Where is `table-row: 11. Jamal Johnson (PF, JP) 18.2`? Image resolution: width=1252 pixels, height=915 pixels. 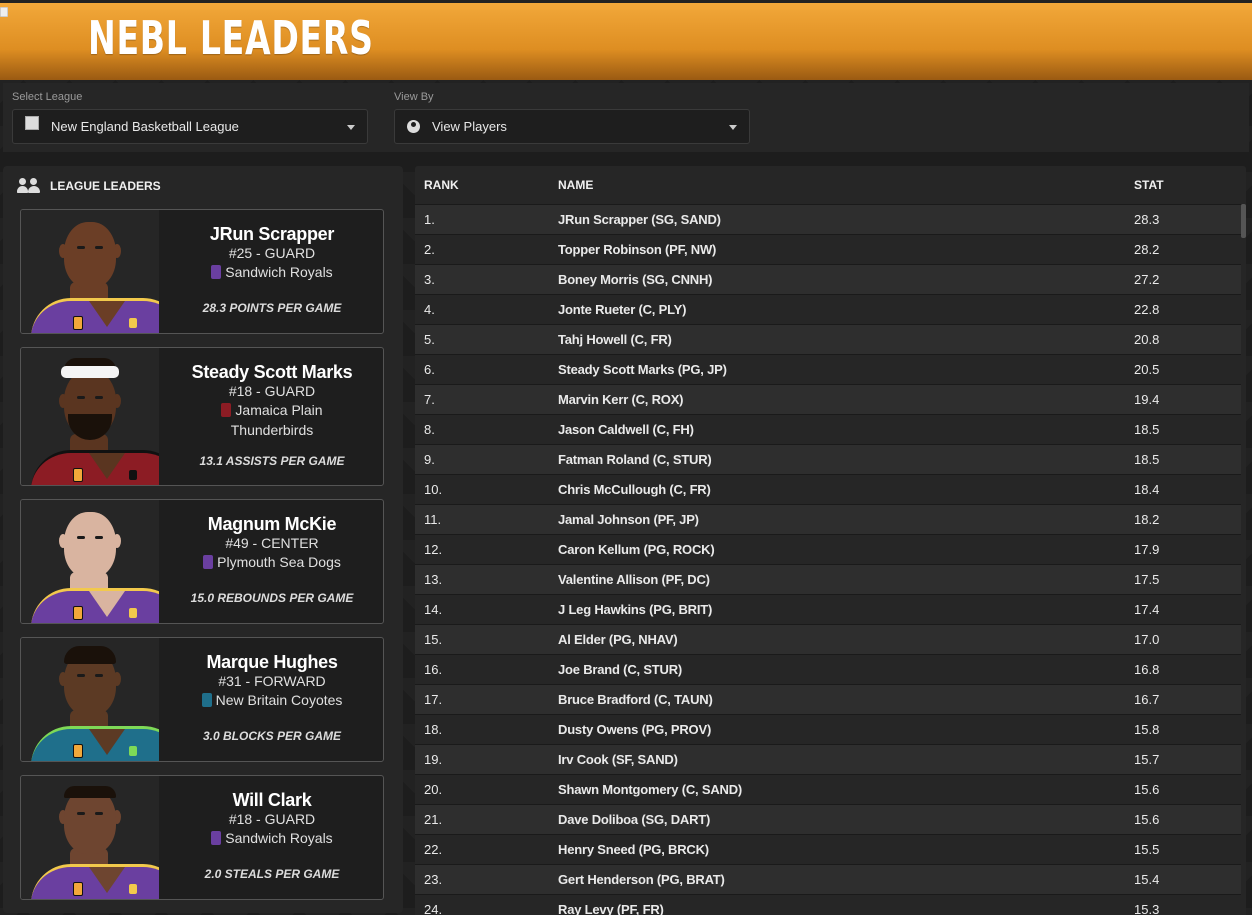
table-row: 11. Jamal Johnson (PF, JP) 18.2 is located at coordinates (830, 519).